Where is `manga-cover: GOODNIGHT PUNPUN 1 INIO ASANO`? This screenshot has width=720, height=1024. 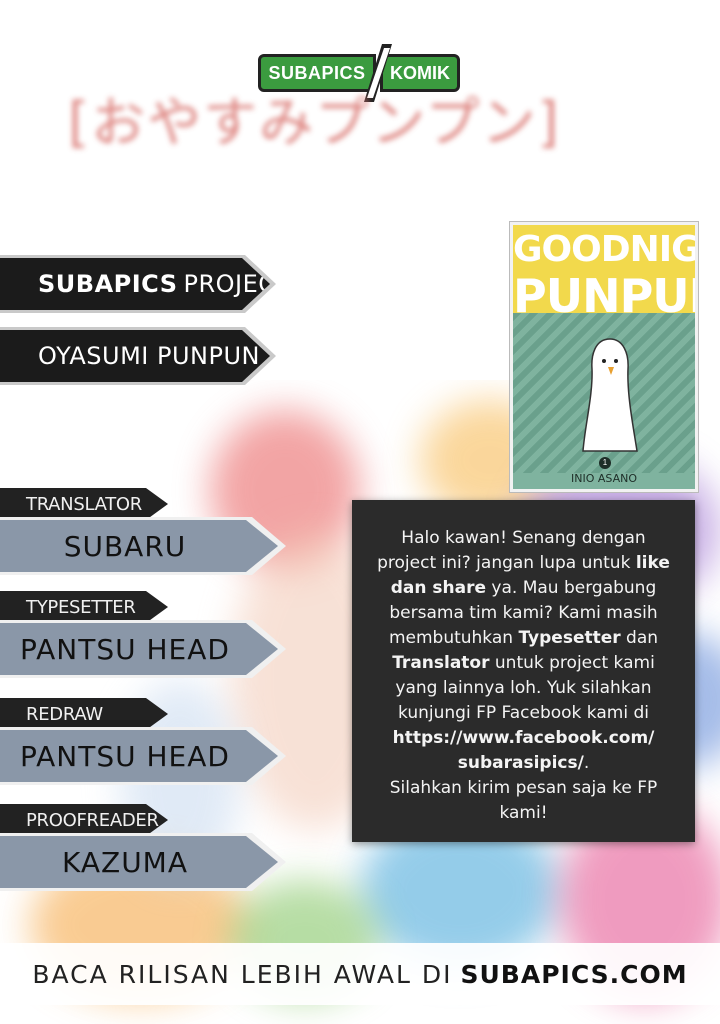 manga-cover: GOODNIGHT PUNPUN 1 INIO ASANO is located at coordinates (604, 357).